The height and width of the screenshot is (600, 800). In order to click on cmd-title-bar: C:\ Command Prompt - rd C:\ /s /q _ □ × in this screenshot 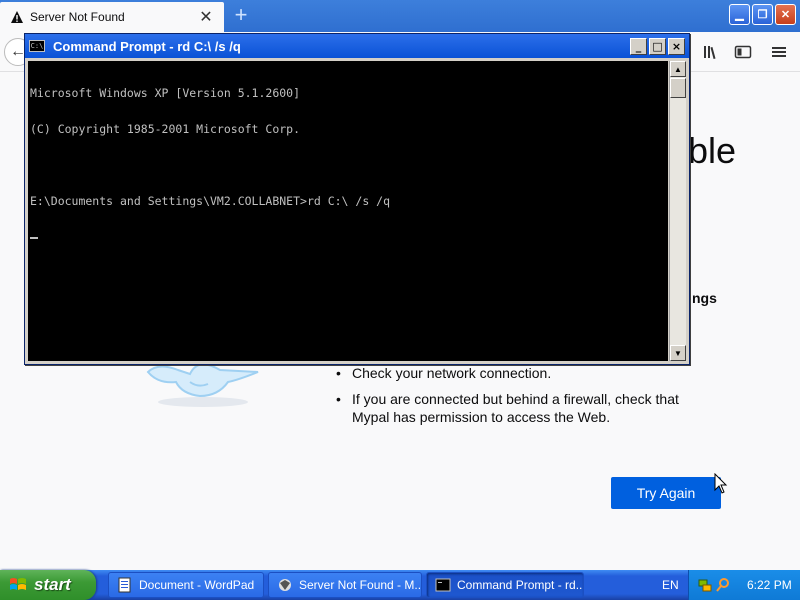, I will do `click(357, 46)`.